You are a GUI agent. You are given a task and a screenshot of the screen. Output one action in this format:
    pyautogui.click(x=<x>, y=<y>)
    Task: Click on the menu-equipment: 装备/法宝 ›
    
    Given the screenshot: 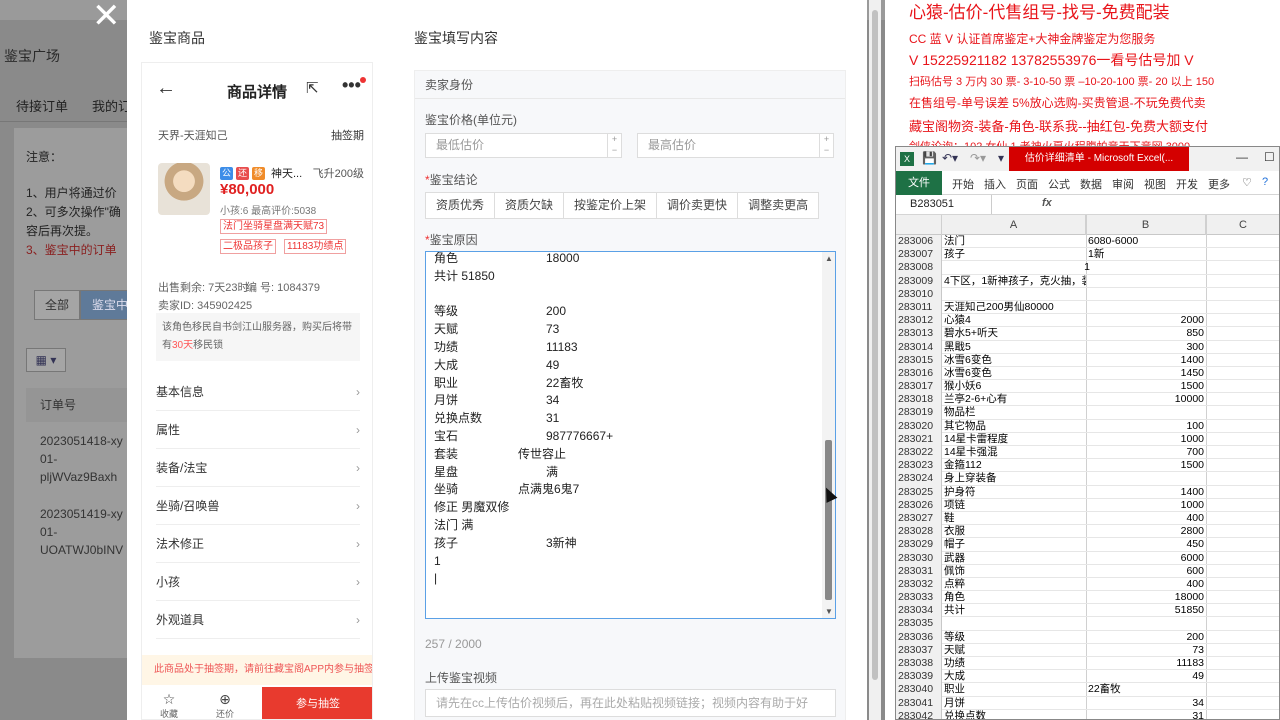 What is the action you would take?
    pyautogui.click(x=258, y=468)
    